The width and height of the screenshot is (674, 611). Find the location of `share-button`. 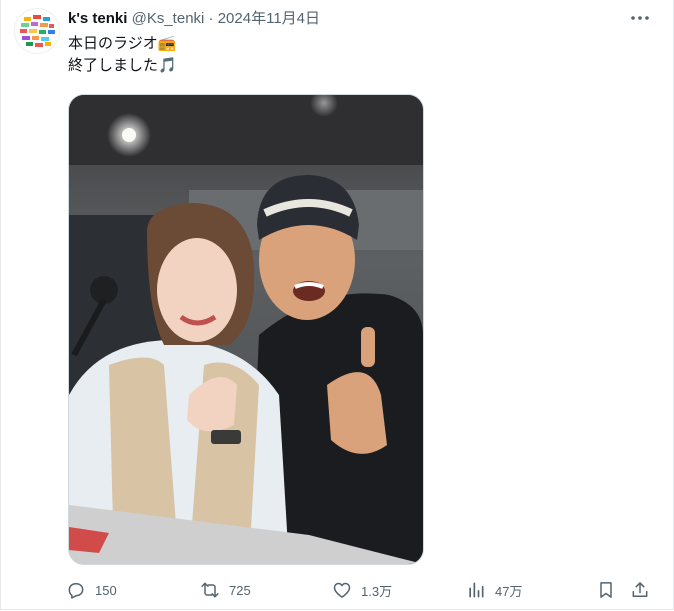

share-button is located at coordinates (640, 590).